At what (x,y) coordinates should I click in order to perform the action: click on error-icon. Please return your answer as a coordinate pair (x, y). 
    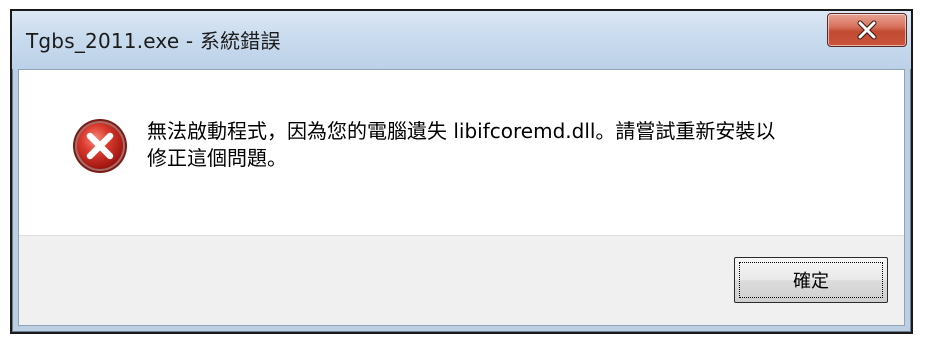
    Looking at the image, I should click on (100, 146).